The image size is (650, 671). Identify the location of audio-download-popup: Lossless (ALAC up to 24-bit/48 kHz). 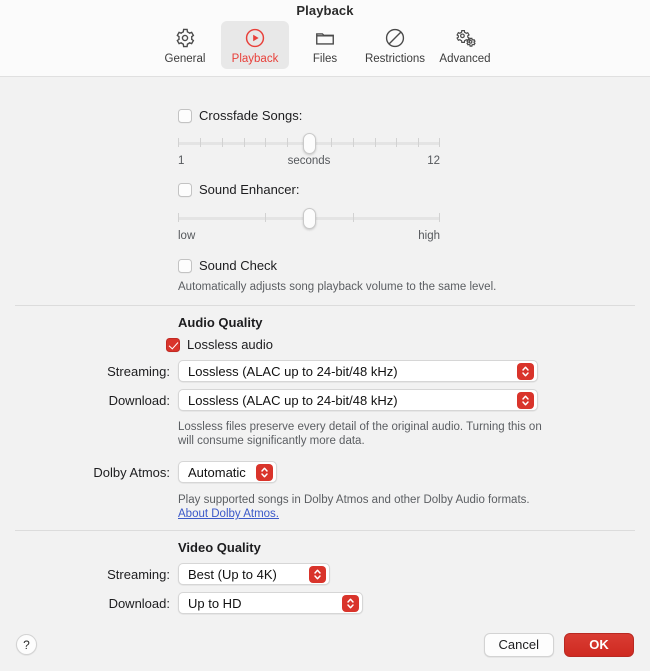
(358, 400).